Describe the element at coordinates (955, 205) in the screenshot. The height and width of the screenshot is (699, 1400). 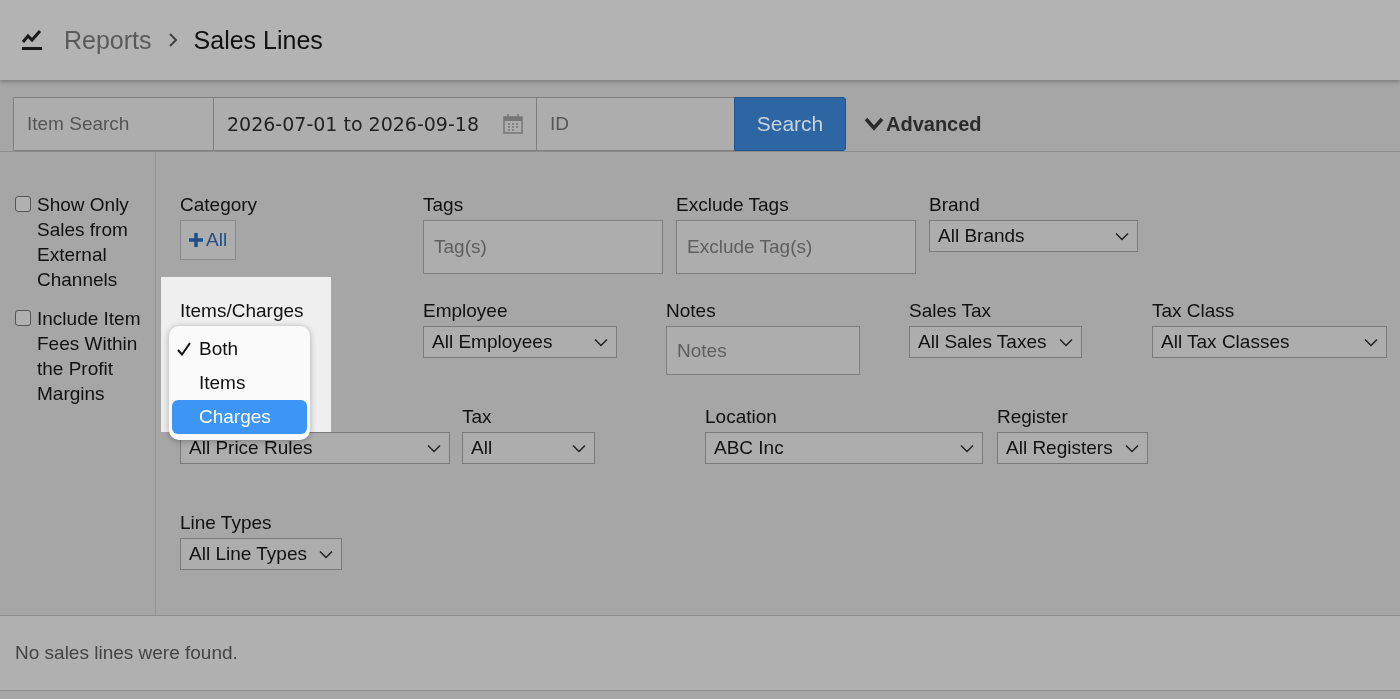
I see `field-label: Brand` at that location.